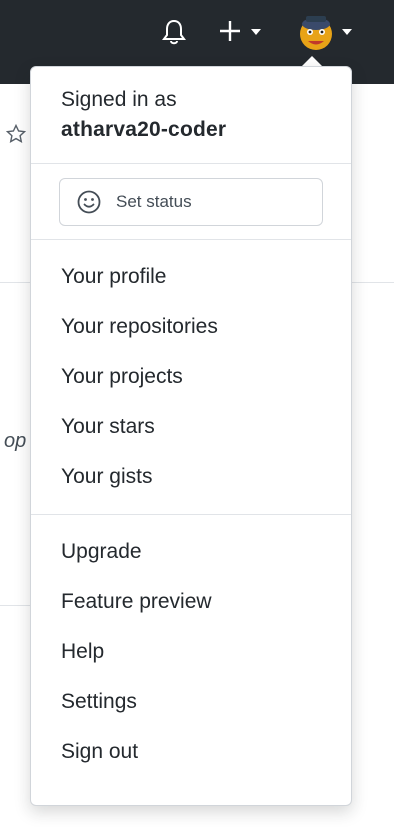 The height and width of the screenshot is (827, 394). What do you see at coordinates (191, 552) in the screenshot?
I see `menu-item-upgrade: Upgrade` at bounding box center [191, 552].